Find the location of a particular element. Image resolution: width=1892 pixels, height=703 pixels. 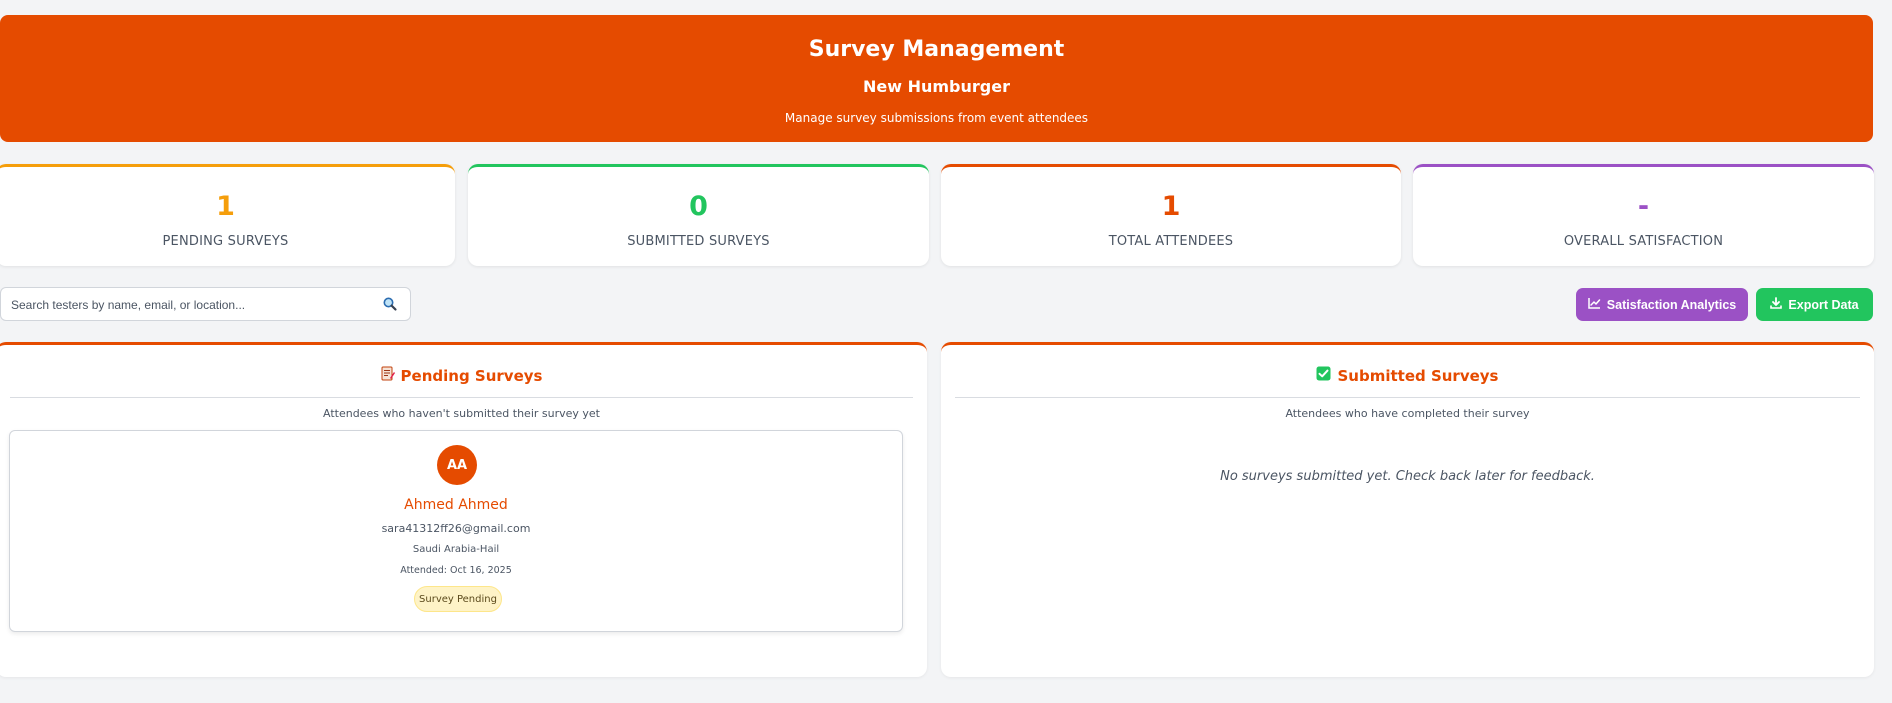

chart-icon is located at coordinates (1594, 304).